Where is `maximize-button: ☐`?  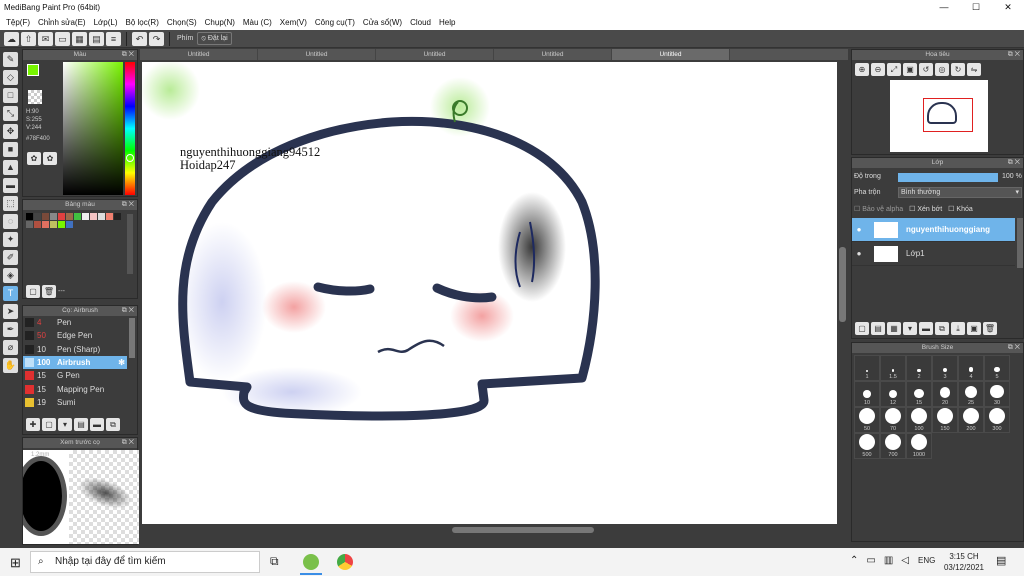
maximize-button: ☐ is located at coordinates (976, 7).